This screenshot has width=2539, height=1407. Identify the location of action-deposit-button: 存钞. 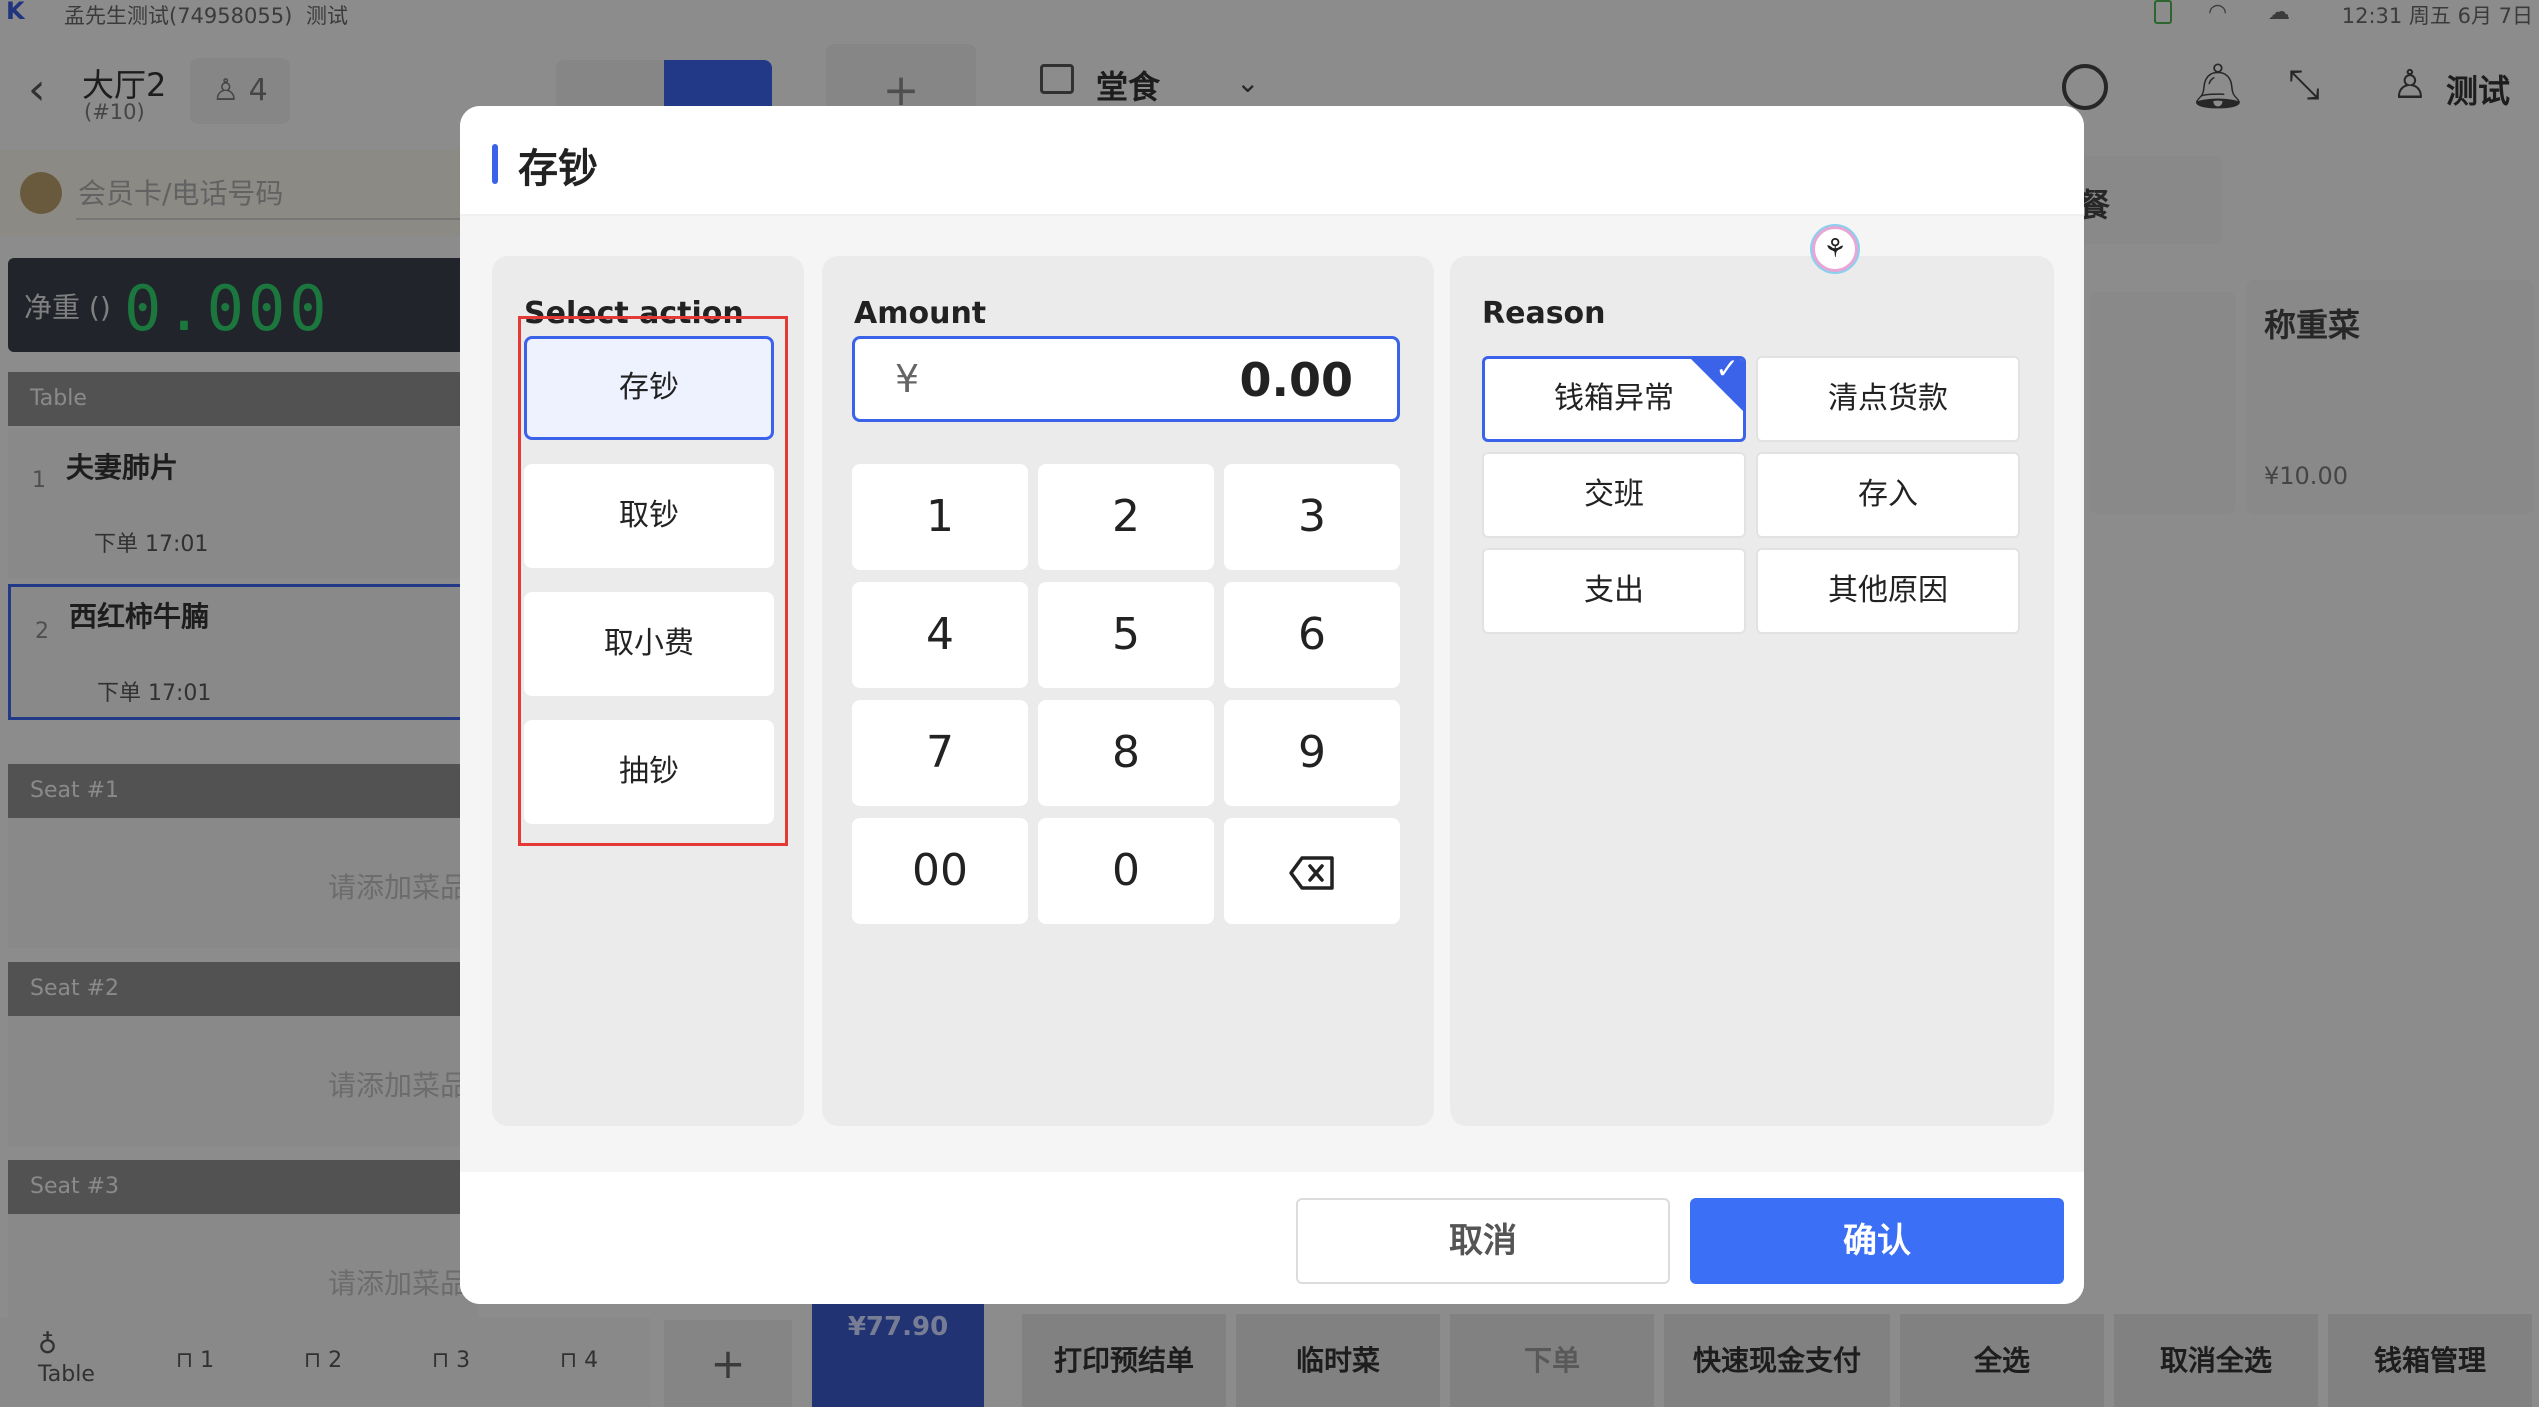
(649, 388).